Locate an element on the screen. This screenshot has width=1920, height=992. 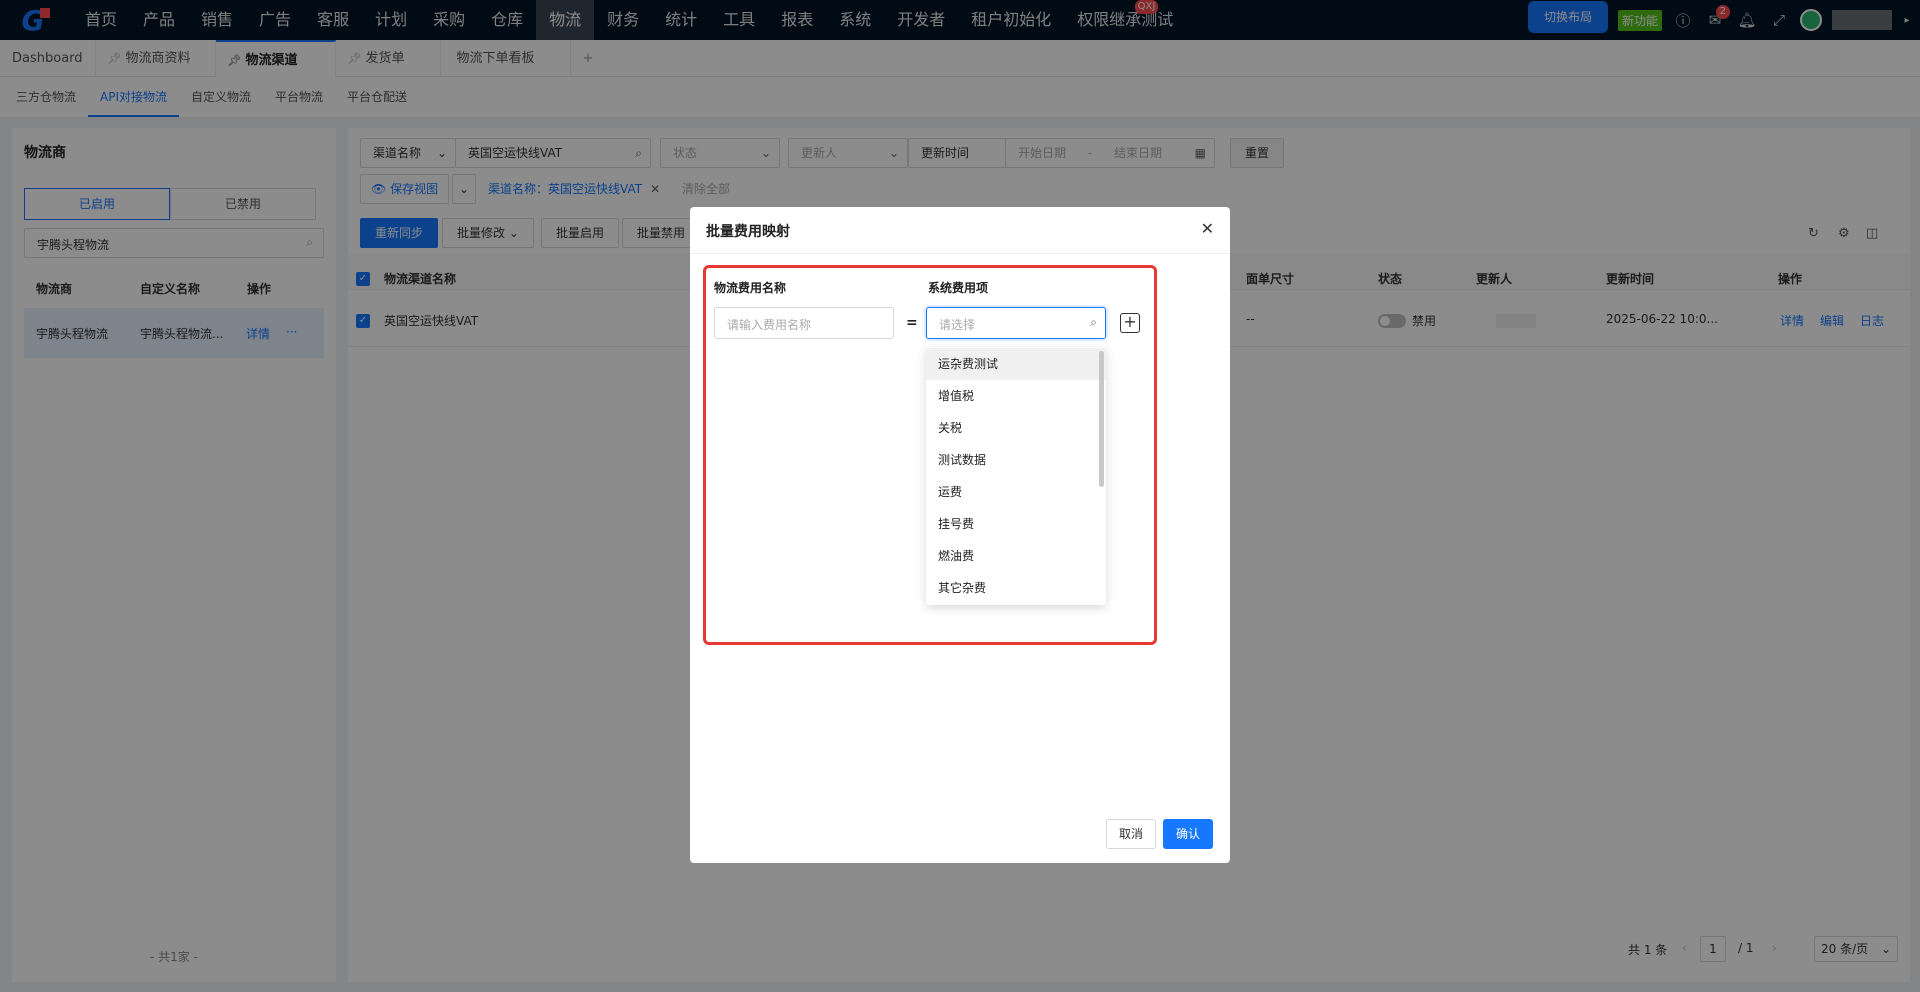
system-fee-dropdown: 运杂费测试 增值税 关税 测试数据 运费 挂号费 燃油费 其它杂费 is located at coordinates (1016, 476).